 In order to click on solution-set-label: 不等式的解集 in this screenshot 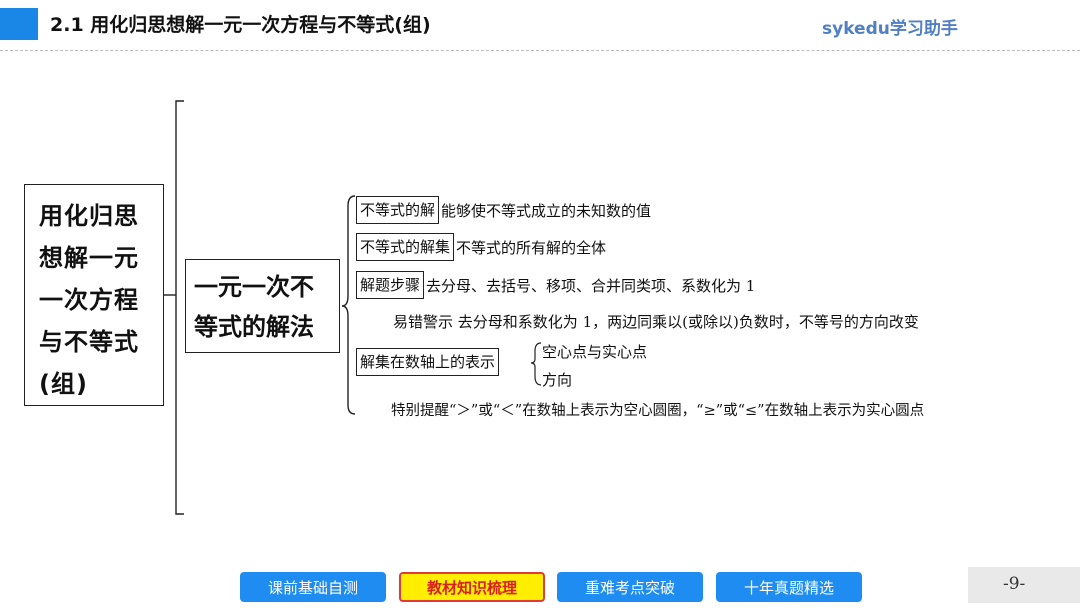, I will do `click(405, 247)`.